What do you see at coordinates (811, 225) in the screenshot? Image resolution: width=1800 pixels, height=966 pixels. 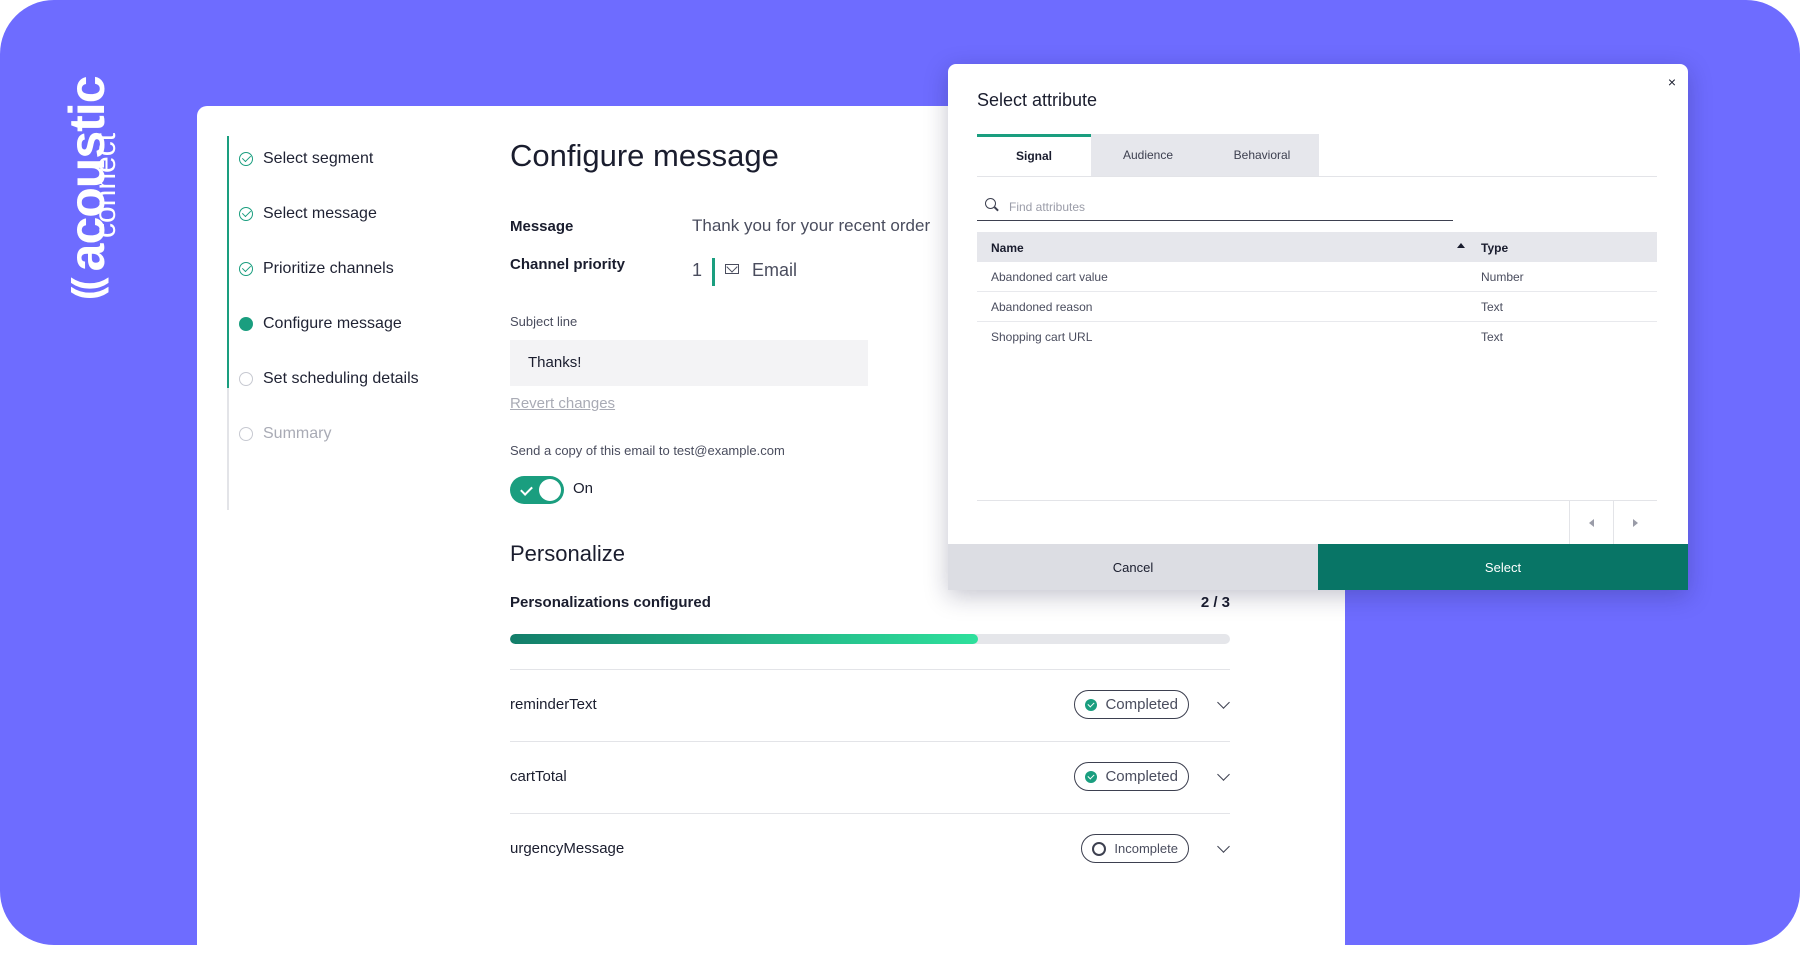 I see `message-value: Thank you for your recent order` at bounding box center [811, 225].